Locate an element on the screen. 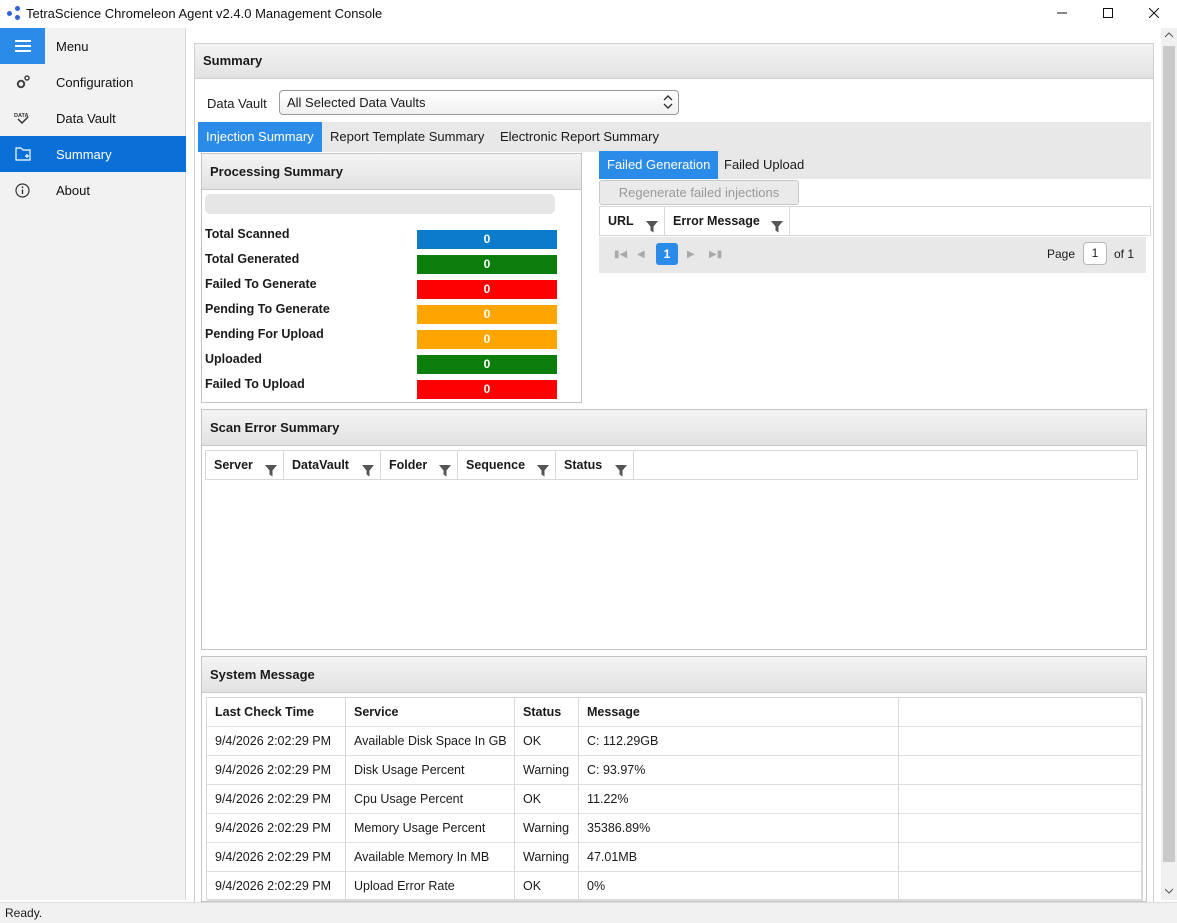  data-vault-icon: DATA is located at coordinates (22, 118).